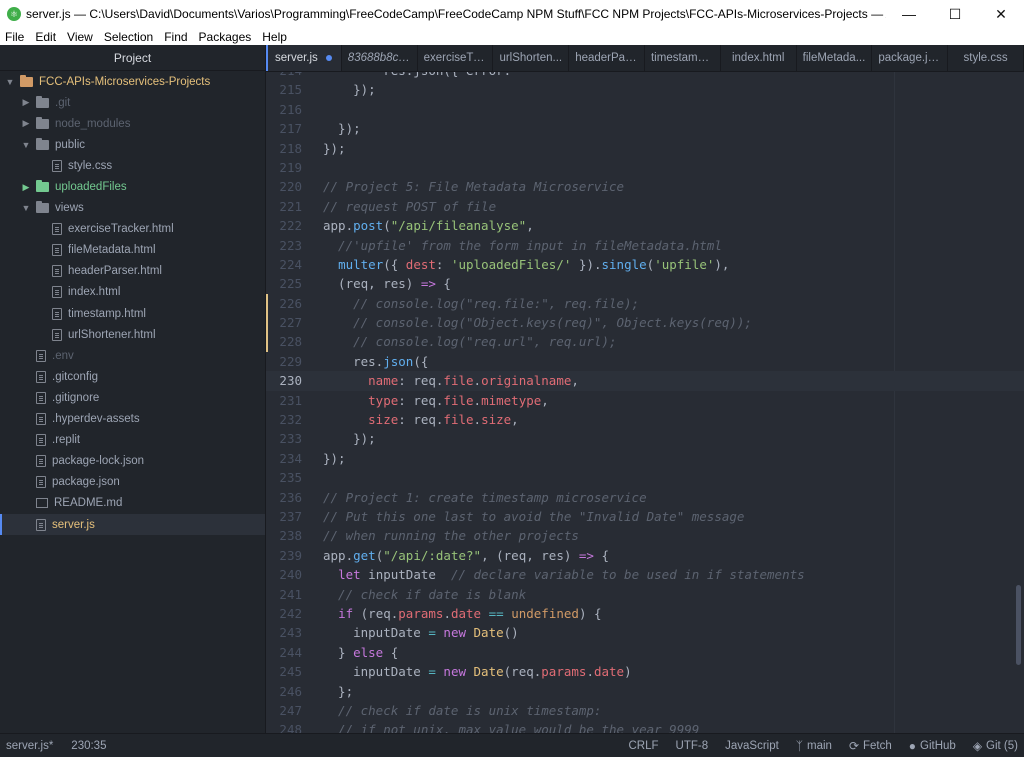 The height and width of the screenshot is (757, 1024). Describe the element at coordinates (290, 128) in the screenshot. I see `line-number: 217` at that location.